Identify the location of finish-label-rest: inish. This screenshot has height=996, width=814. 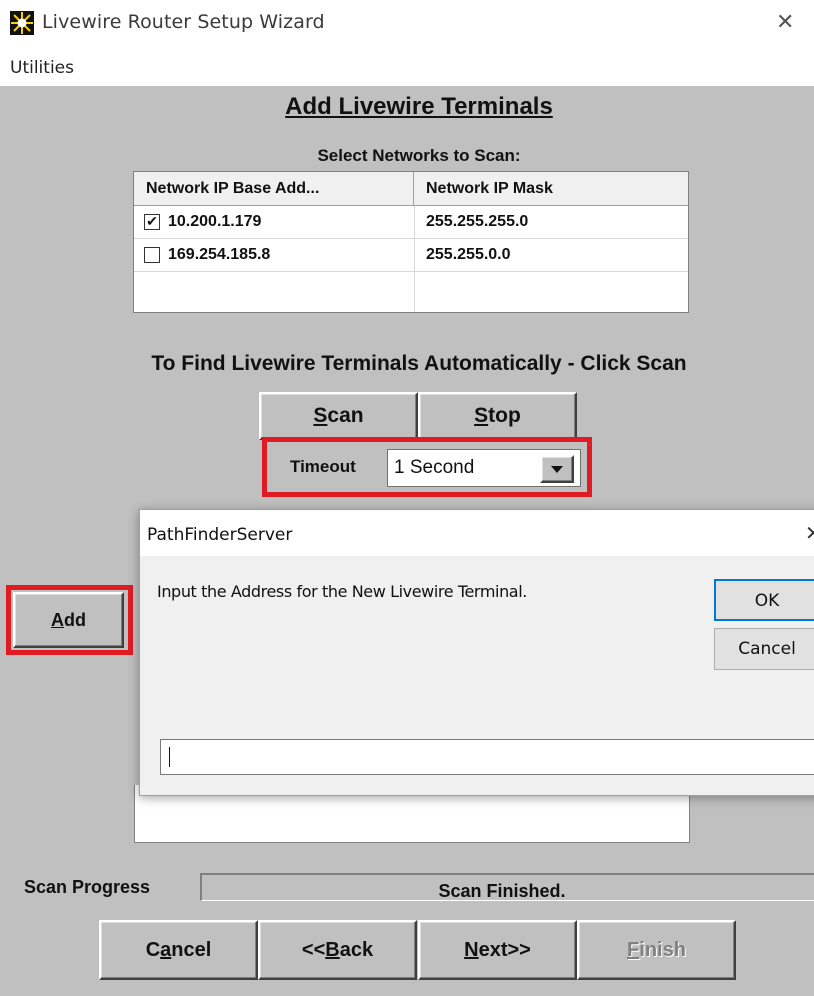
(662, 950).